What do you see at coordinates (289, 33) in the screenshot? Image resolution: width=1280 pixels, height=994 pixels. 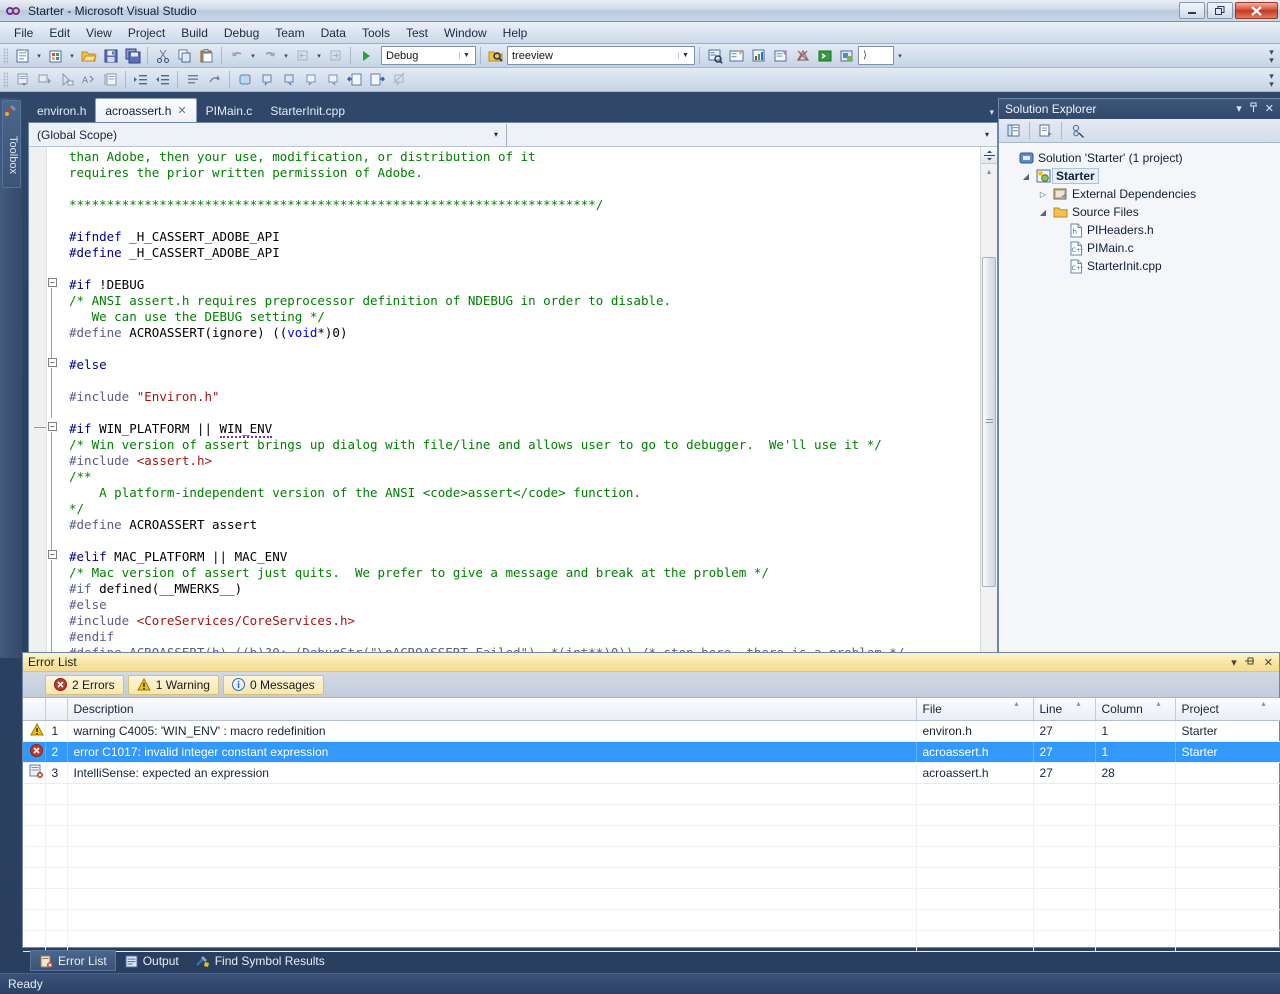 I see `menu-team: Team` at bounding box center [289, 33].